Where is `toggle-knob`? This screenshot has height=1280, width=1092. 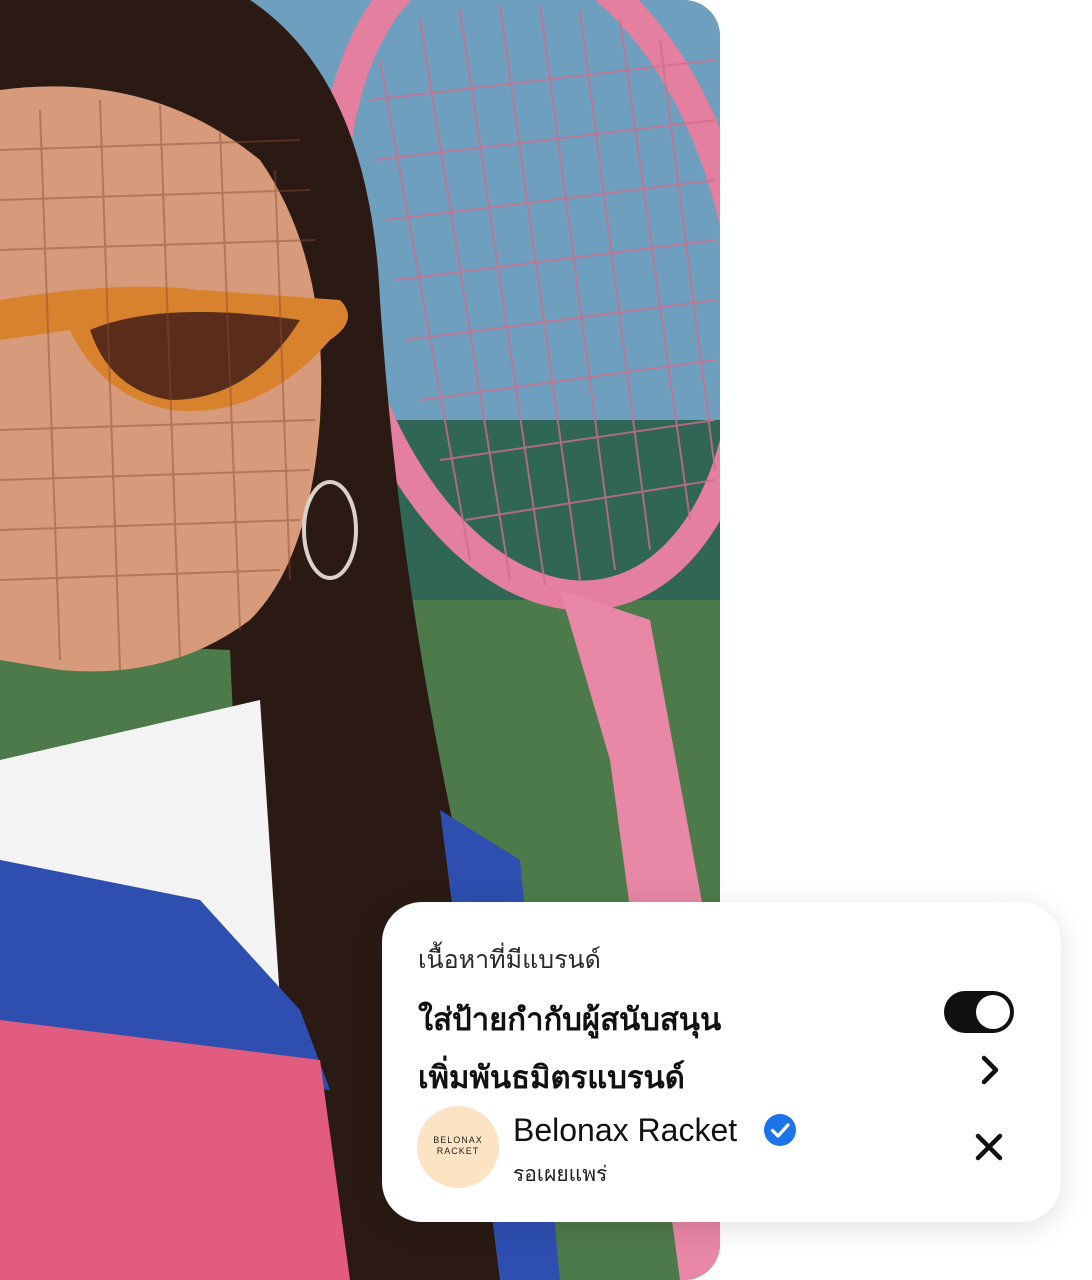
toggle-knob is located at coordinates (993, 1012).